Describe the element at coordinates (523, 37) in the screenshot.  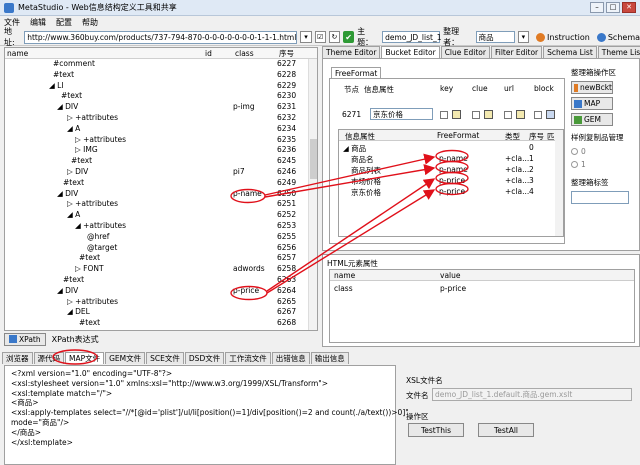
I see `organizer-dropdown-icon: ▾` at that location.